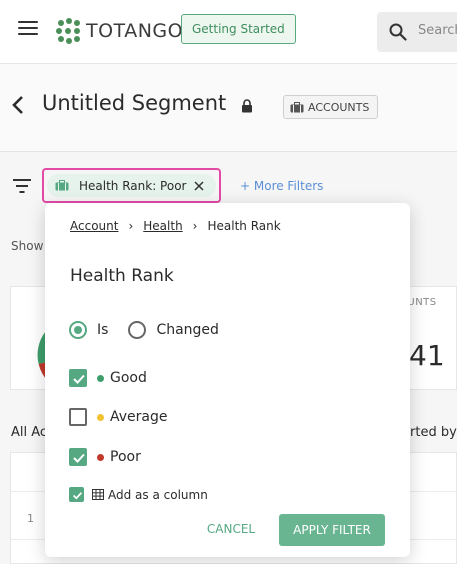  I want to click on value-label-good: Good, so click(128, 378).